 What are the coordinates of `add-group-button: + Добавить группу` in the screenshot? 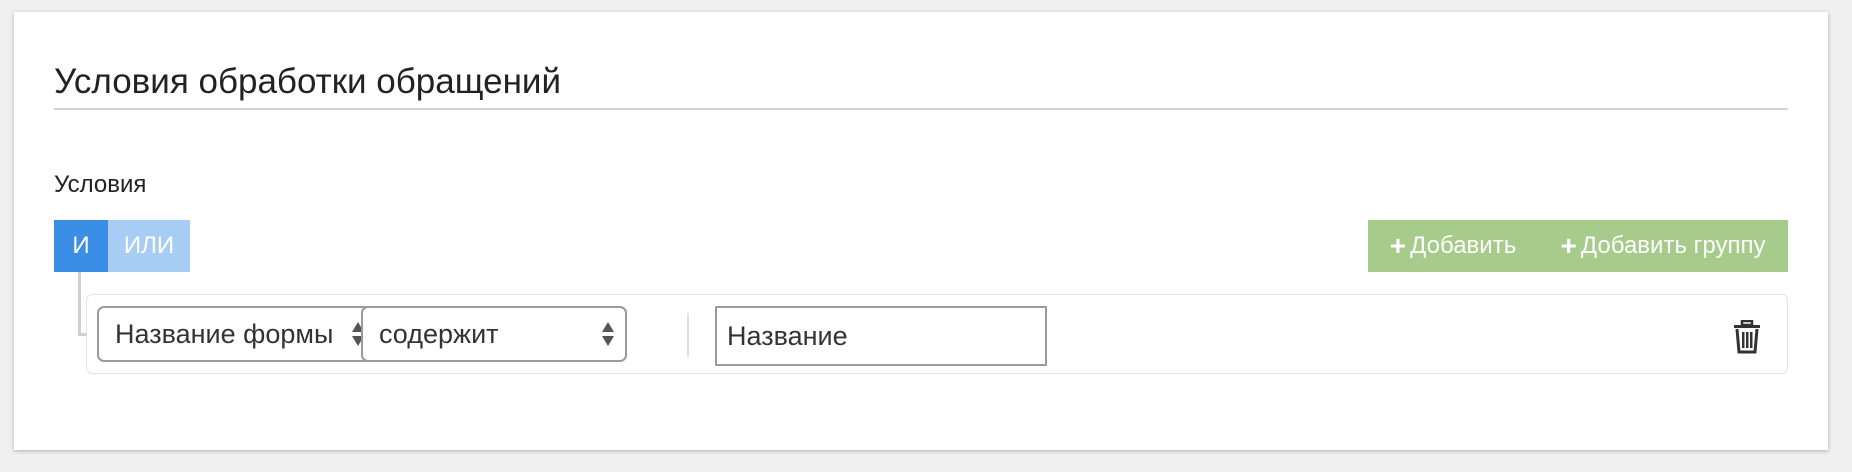 It's located at (1663, 246).